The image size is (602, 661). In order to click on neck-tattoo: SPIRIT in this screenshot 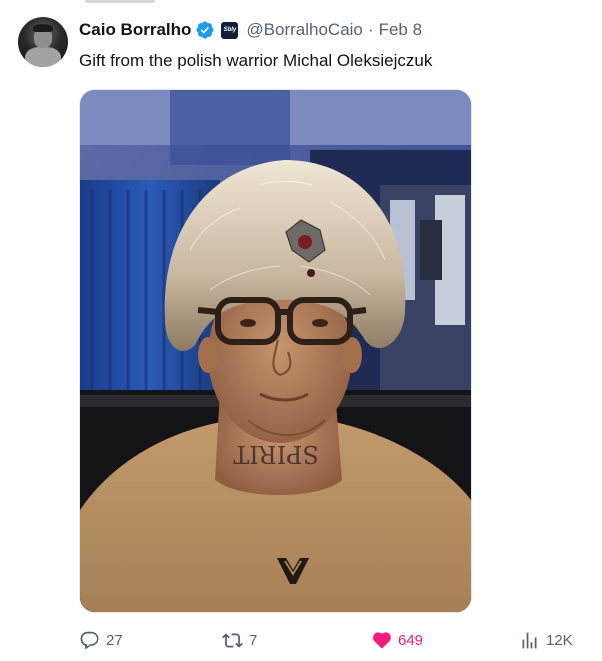, I will do `click(276, 454)`.